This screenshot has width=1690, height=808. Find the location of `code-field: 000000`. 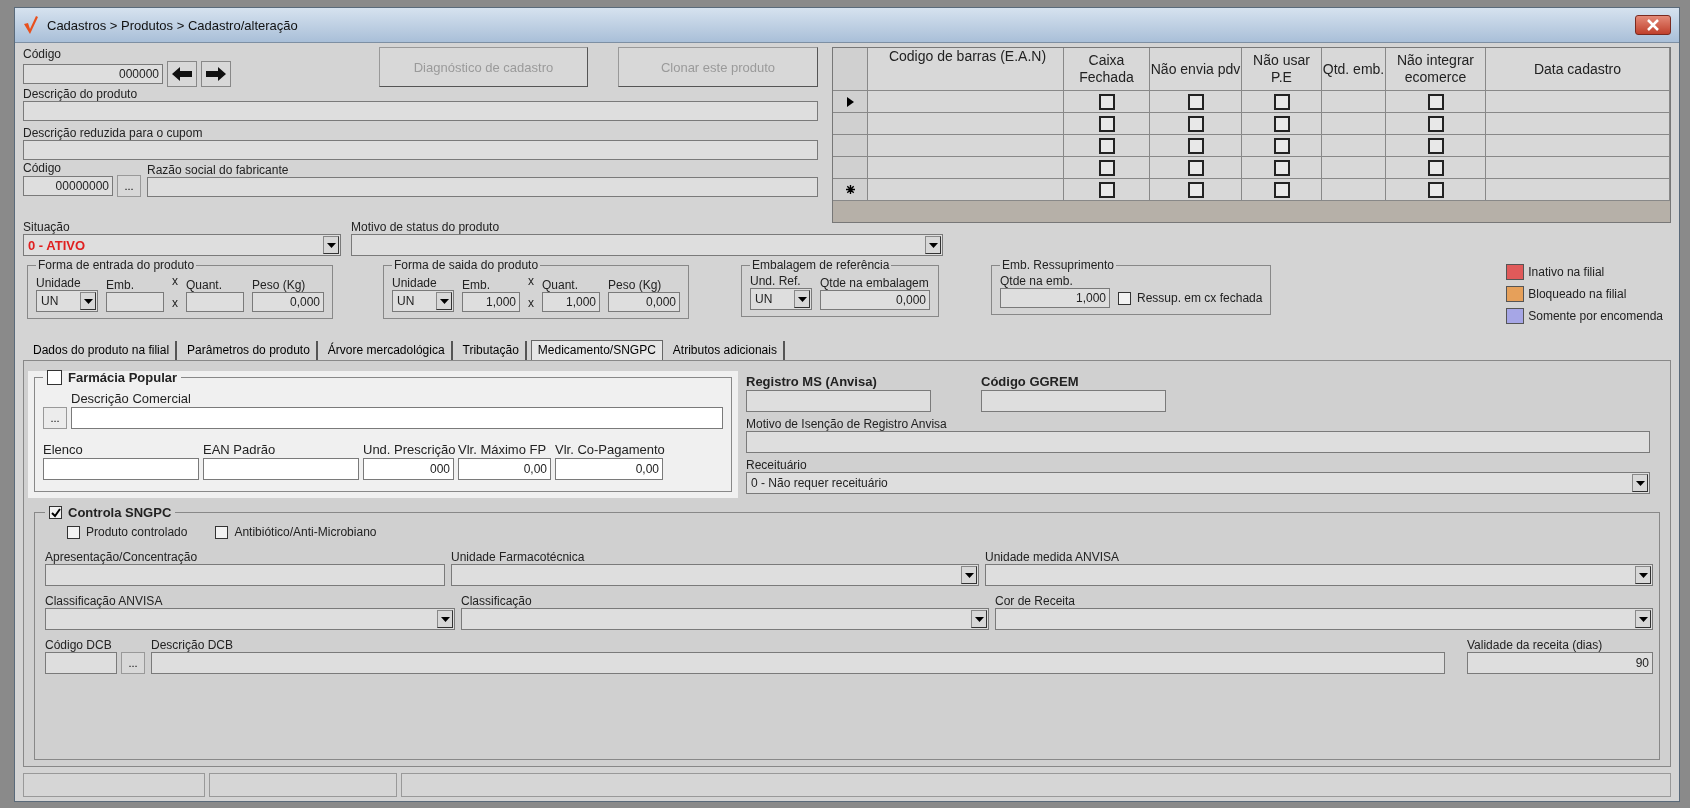

code-field: 000000 is located at coordinates (93, 74).